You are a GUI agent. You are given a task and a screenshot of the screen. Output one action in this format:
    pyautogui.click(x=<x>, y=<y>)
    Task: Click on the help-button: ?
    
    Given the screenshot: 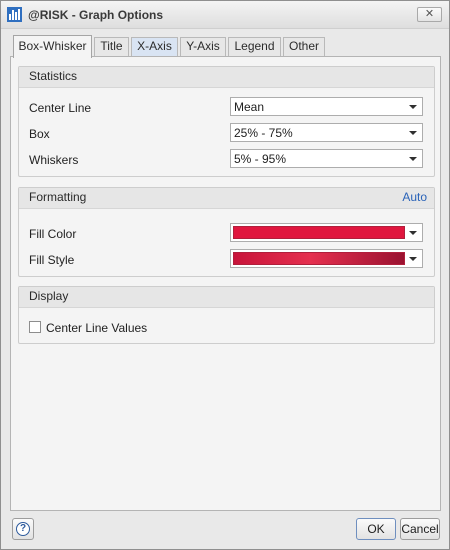 What is the action you would take?
    pyautogui.click(x=23, y=529)
    